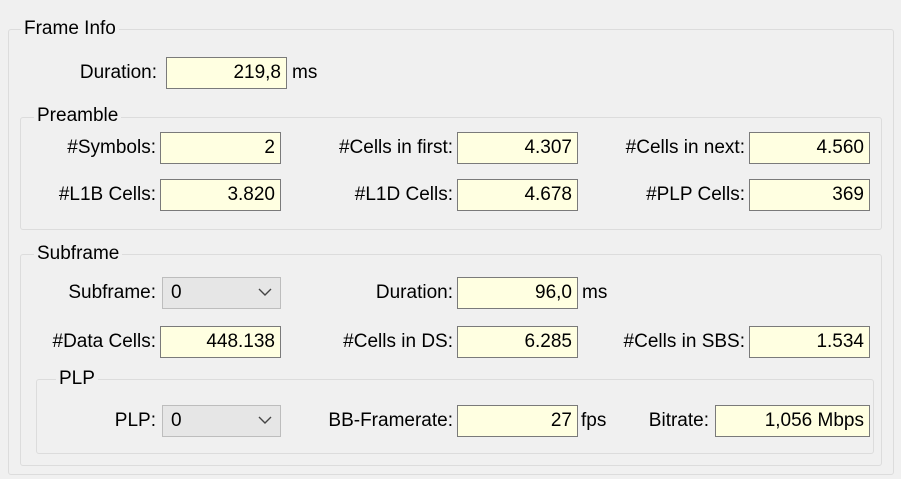 Image resolution: width=901 pixels, height=479 pixels. What do you see at coordinates (221, 421) in the screenshot?
I see `plp-select: 0` at bounding box center [221, 421].